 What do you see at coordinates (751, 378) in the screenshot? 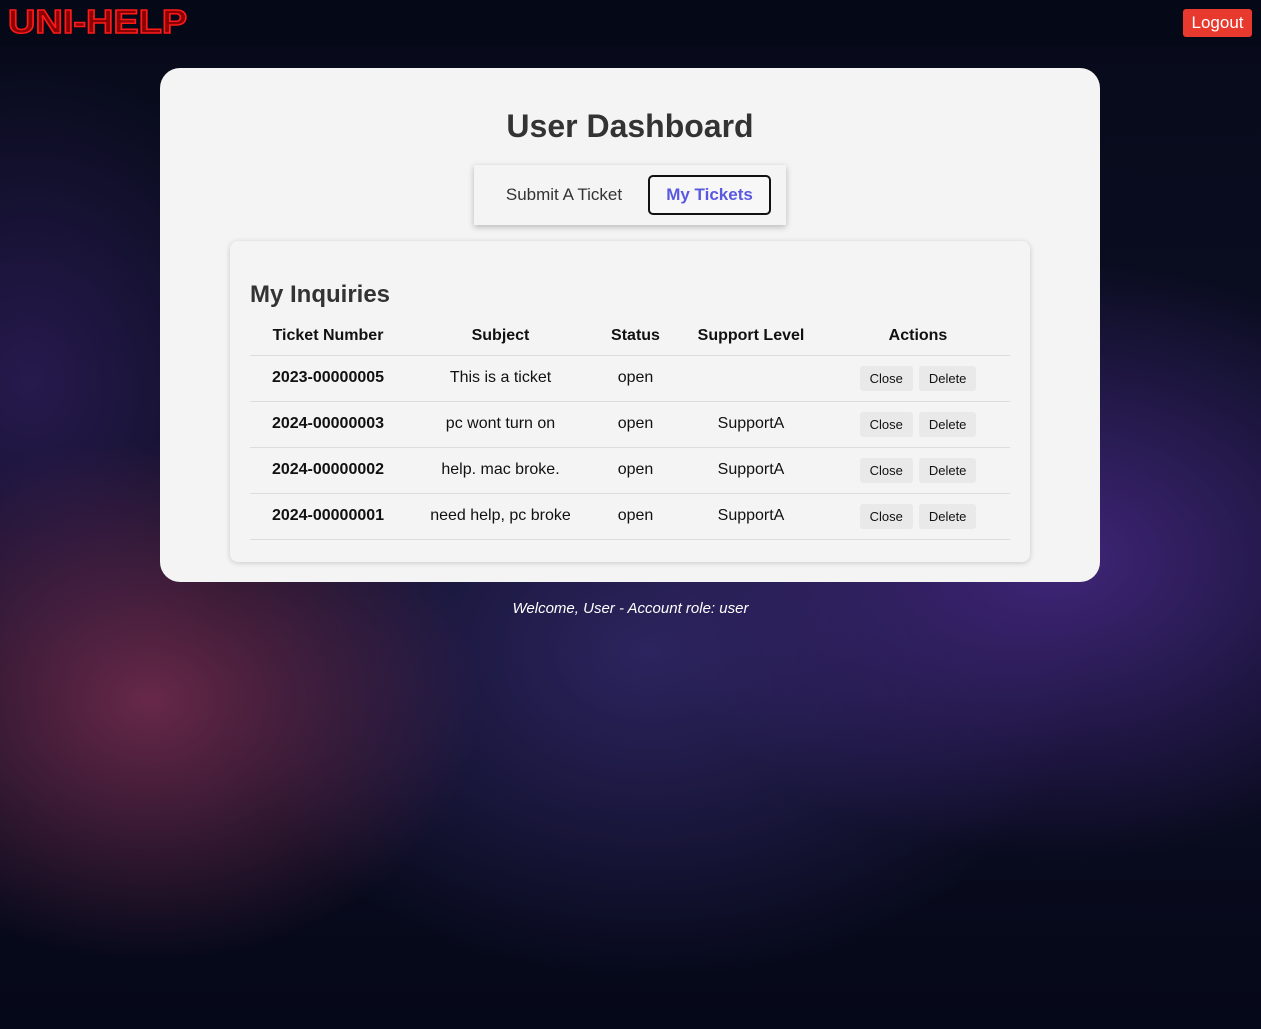
I see `ticket-support-level` at bounding box center [751, 378].